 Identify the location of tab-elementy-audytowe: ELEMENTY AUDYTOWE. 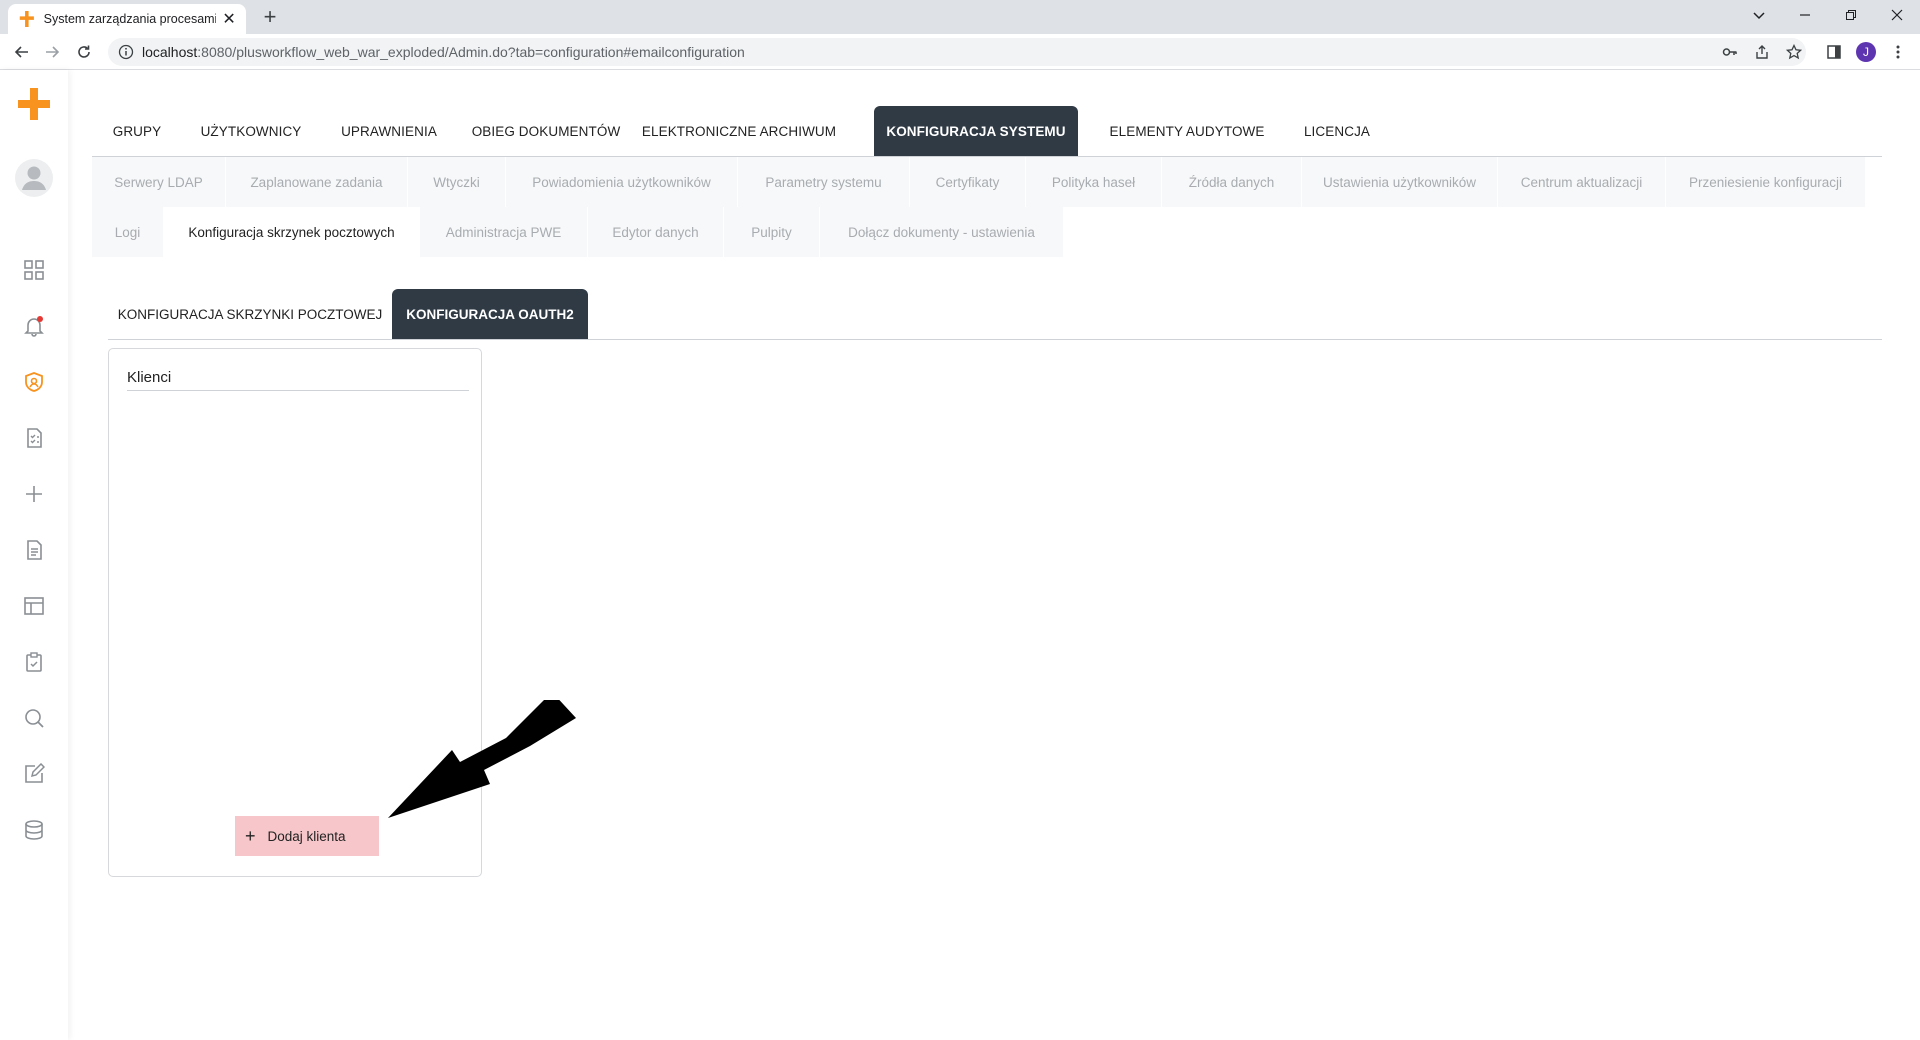
(1187, 131).